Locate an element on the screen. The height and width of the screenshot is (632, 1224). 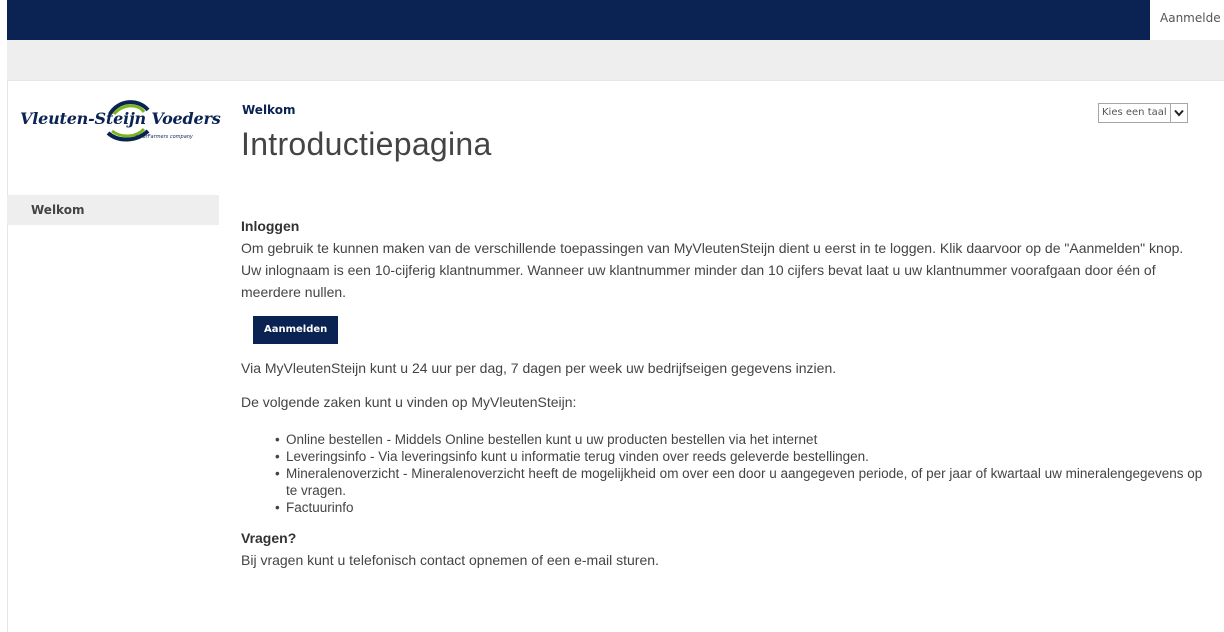
chevron-down-icon is located at coordinates (1178, 113).